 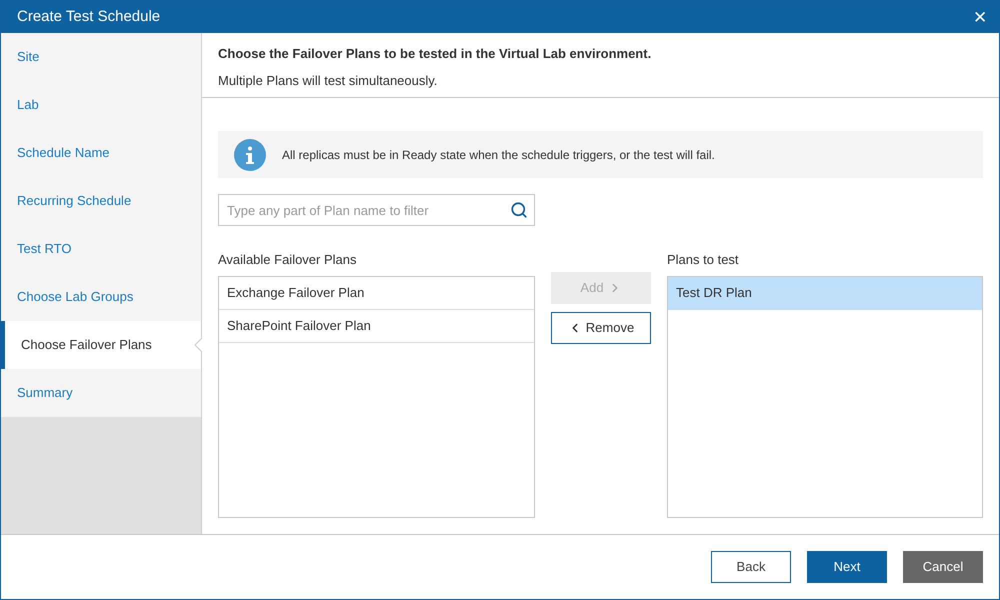 What do you see at coordinates (601, 328) in the screenshot?
I see `remove-button: Remove` at bounding box center [601, 328].